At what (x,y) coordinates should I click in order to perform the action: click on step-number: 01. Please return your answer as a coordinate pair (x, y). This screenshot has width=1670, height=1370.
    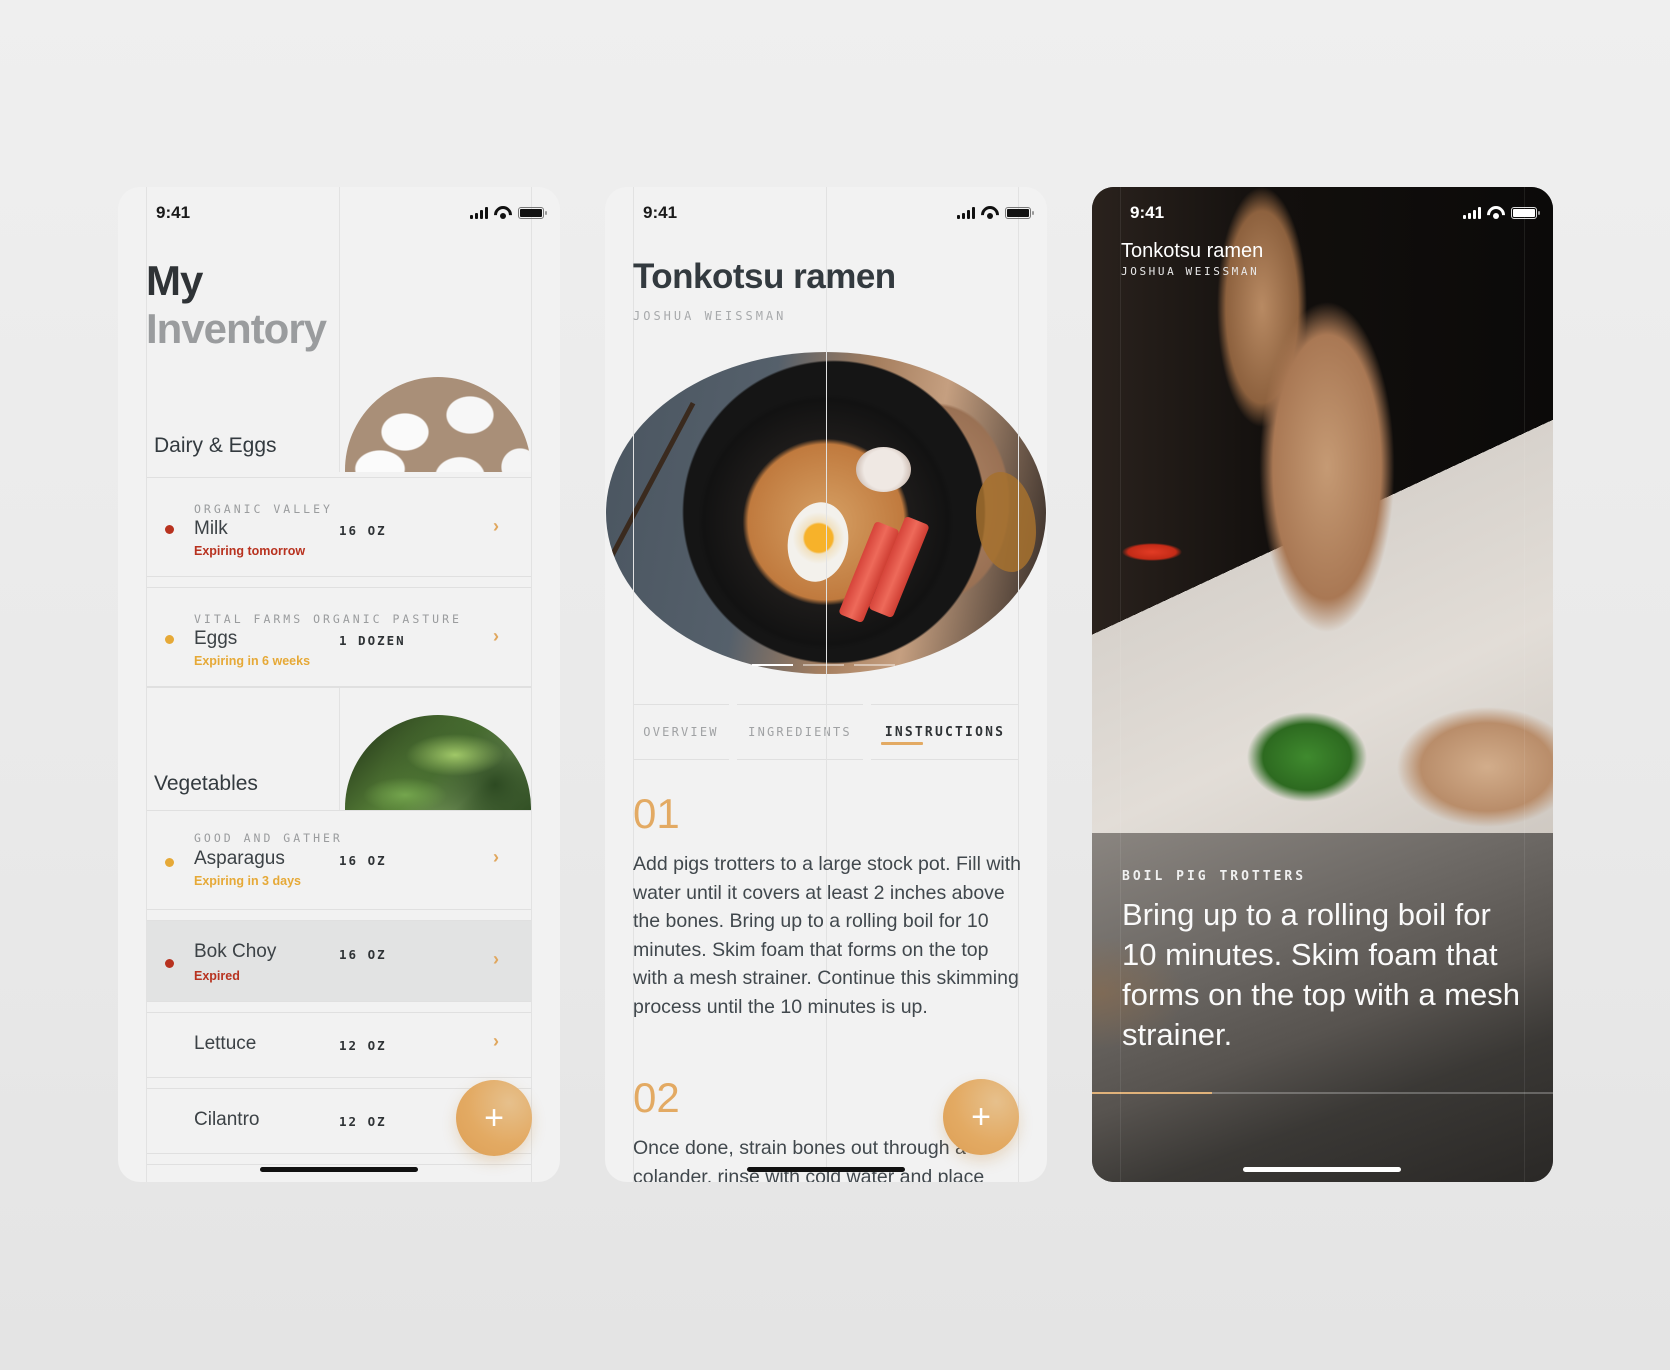
    Looking at the image, I should click on (656, 813).